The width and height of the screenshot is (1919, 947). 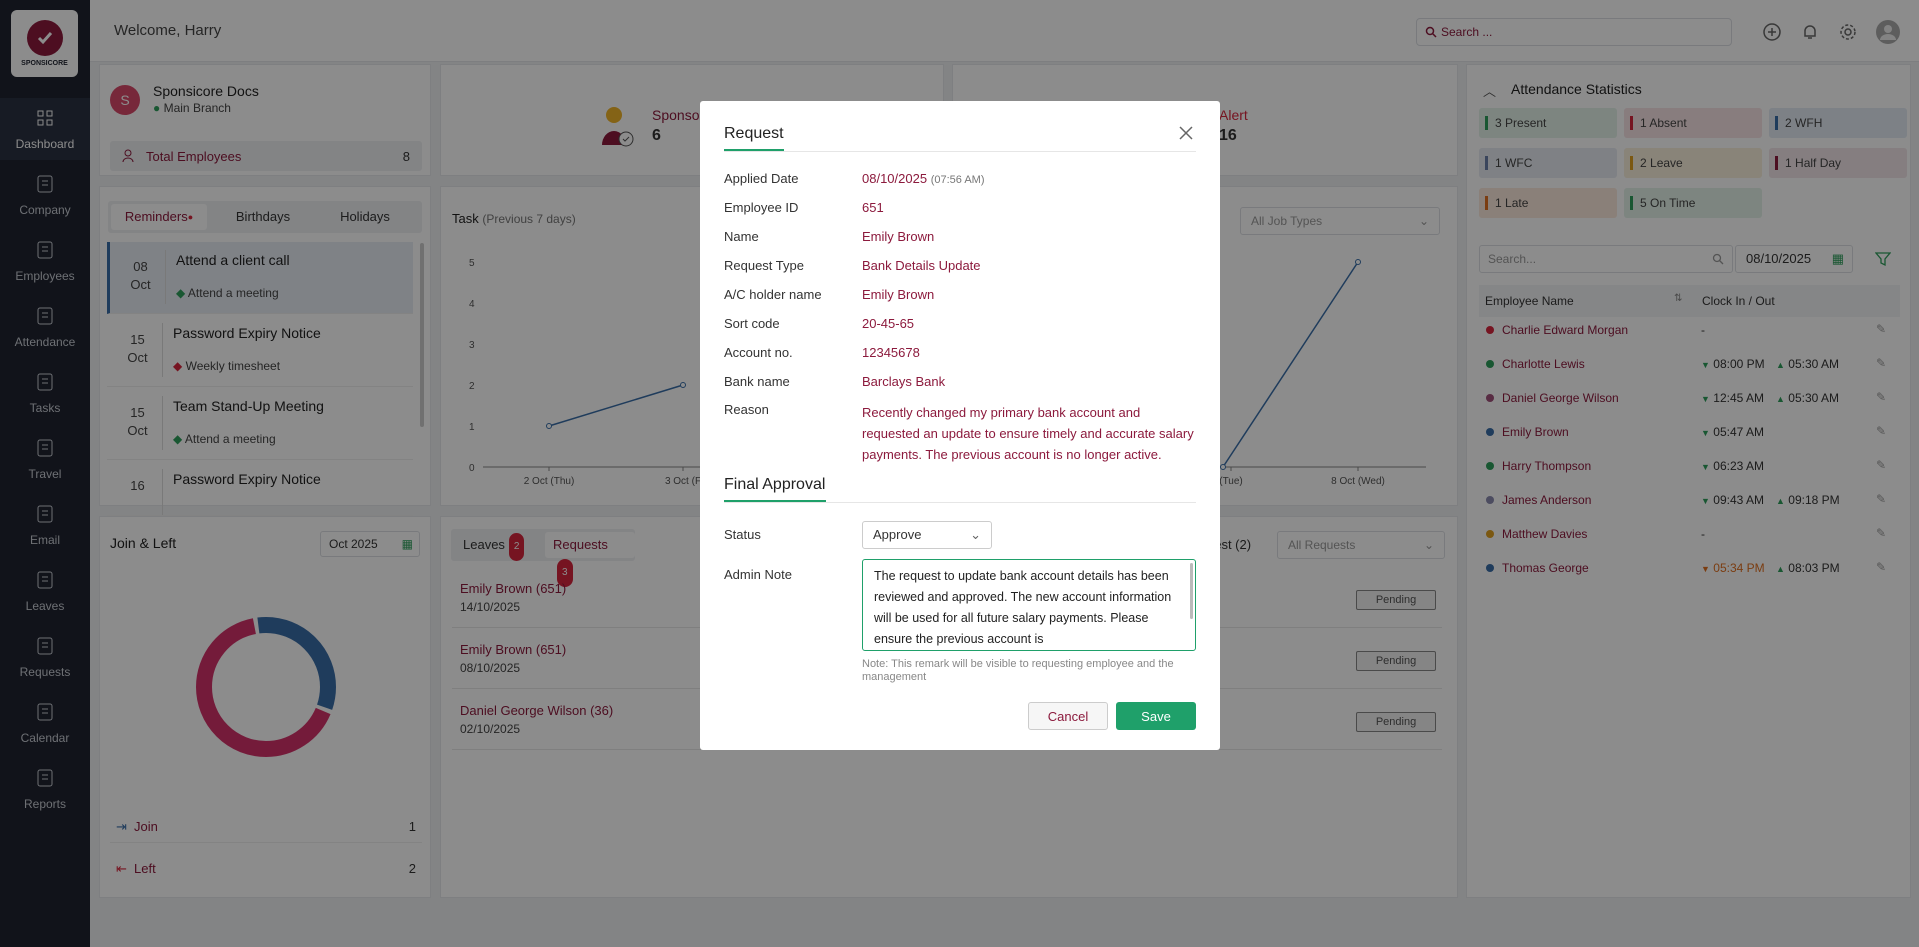 I want to click on final-divider, so click(x=960, y=502).